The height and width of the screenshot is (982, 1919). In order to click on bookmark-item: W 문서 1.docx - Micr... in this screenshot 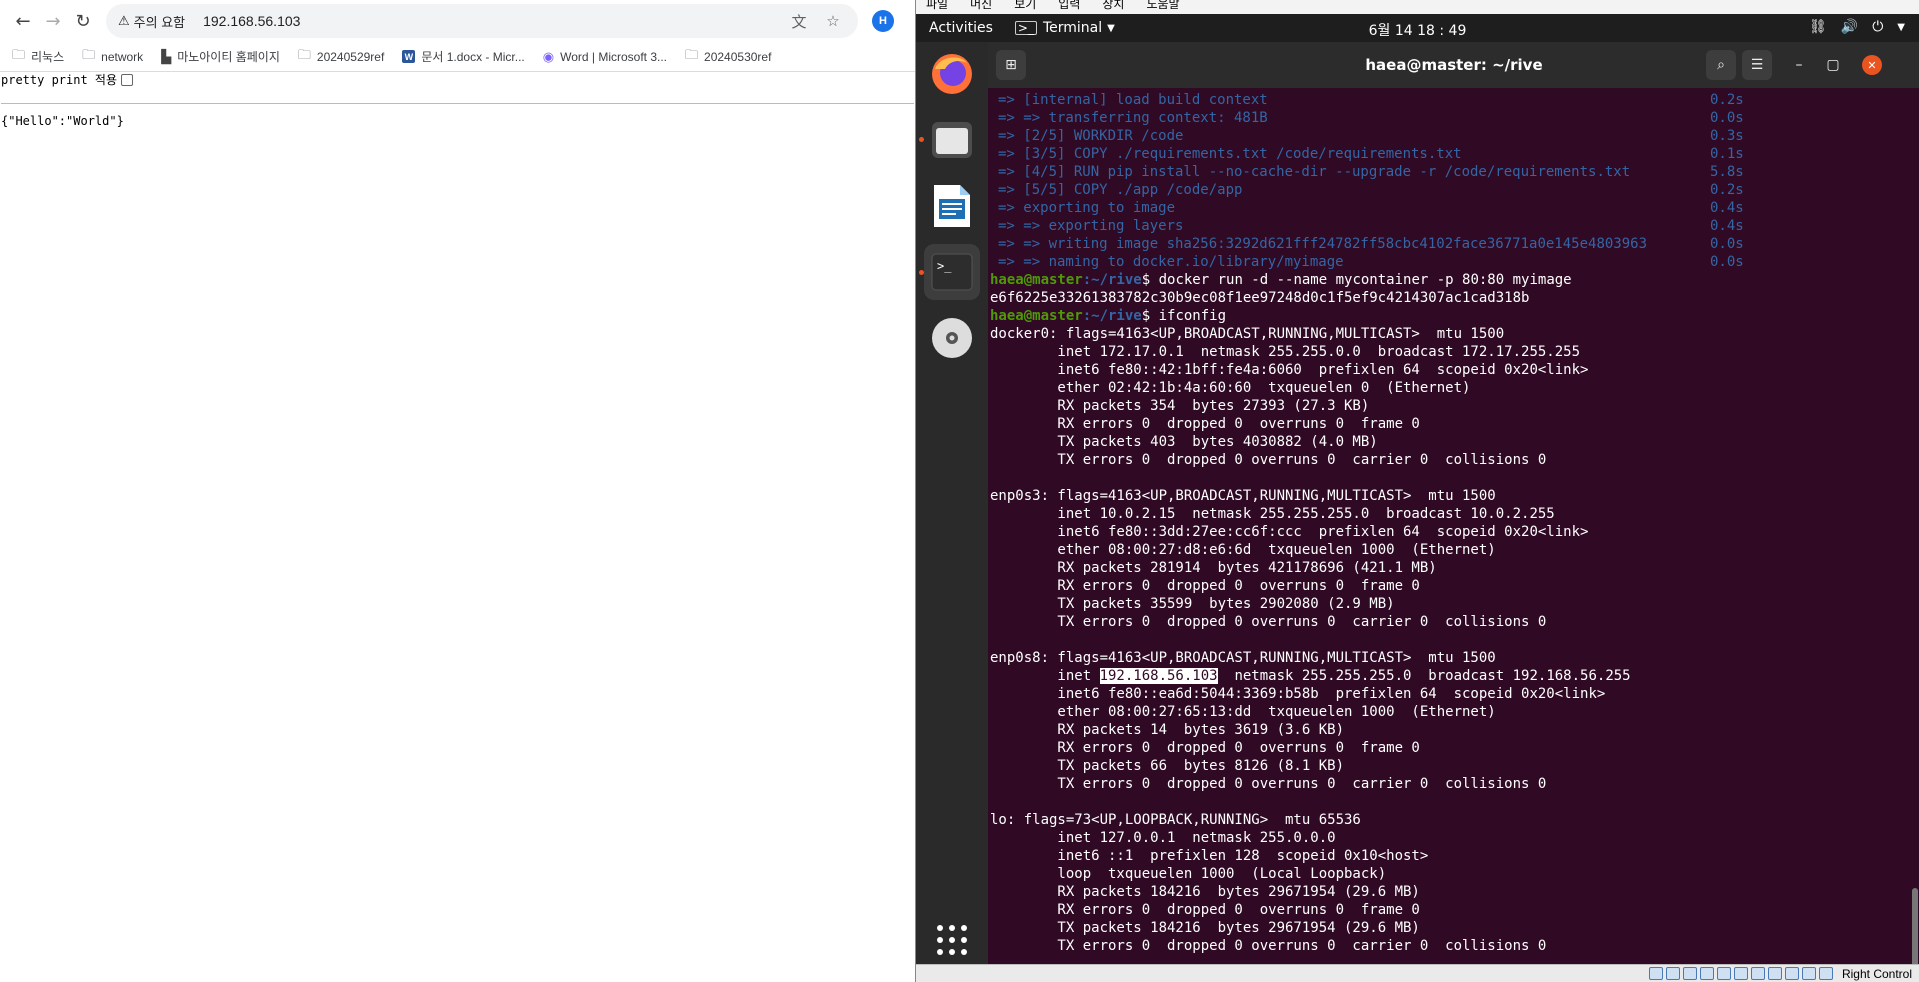, I will do `click(463, 56)`.